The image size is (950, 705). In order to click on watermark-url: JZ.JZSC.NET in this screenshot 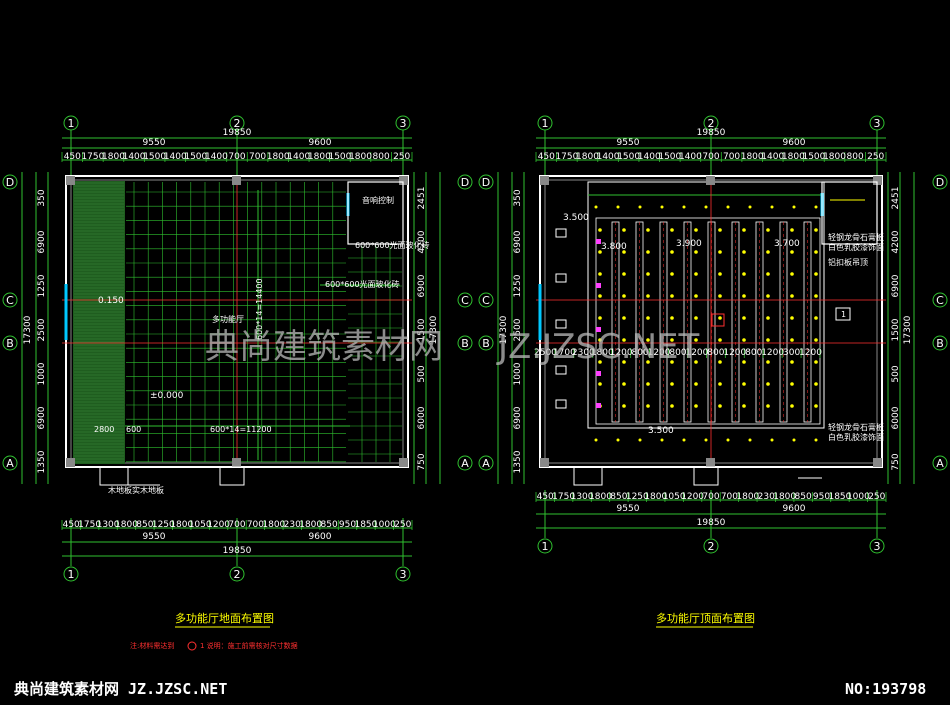, I will do `click(597, 347)`.